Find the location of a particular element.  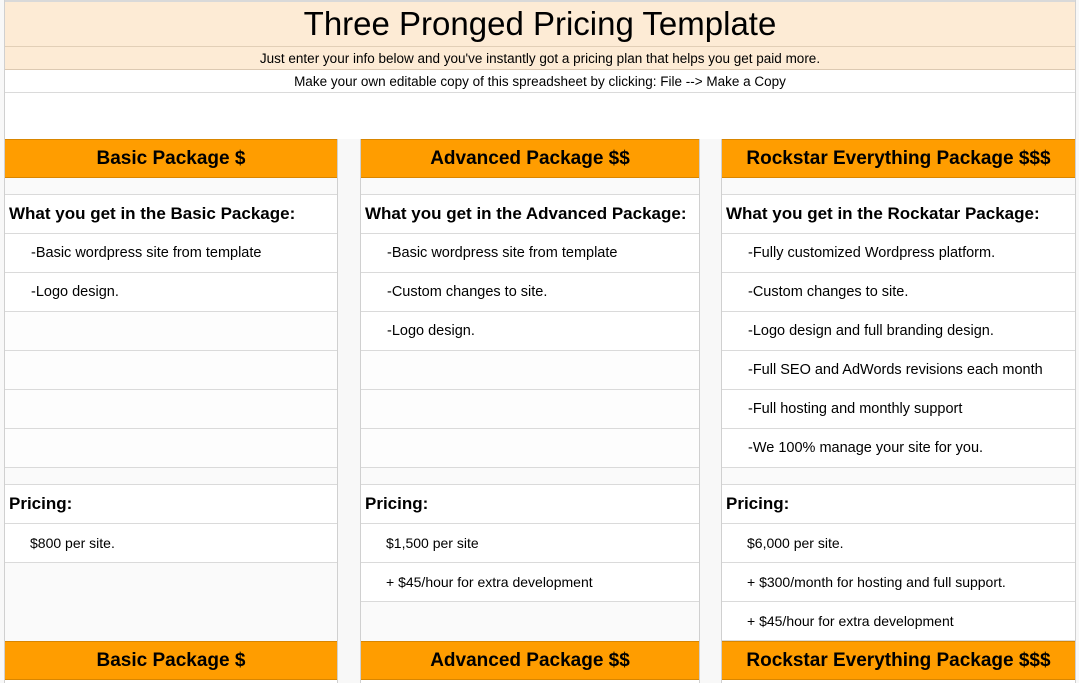

sheet-title: Three Pronged Pricing Template is located at coordinates (540, 24).